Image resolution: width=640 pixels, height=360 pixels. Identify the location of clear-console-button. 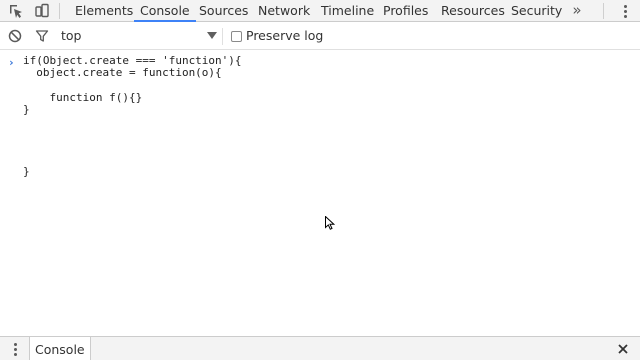
(15, 36).